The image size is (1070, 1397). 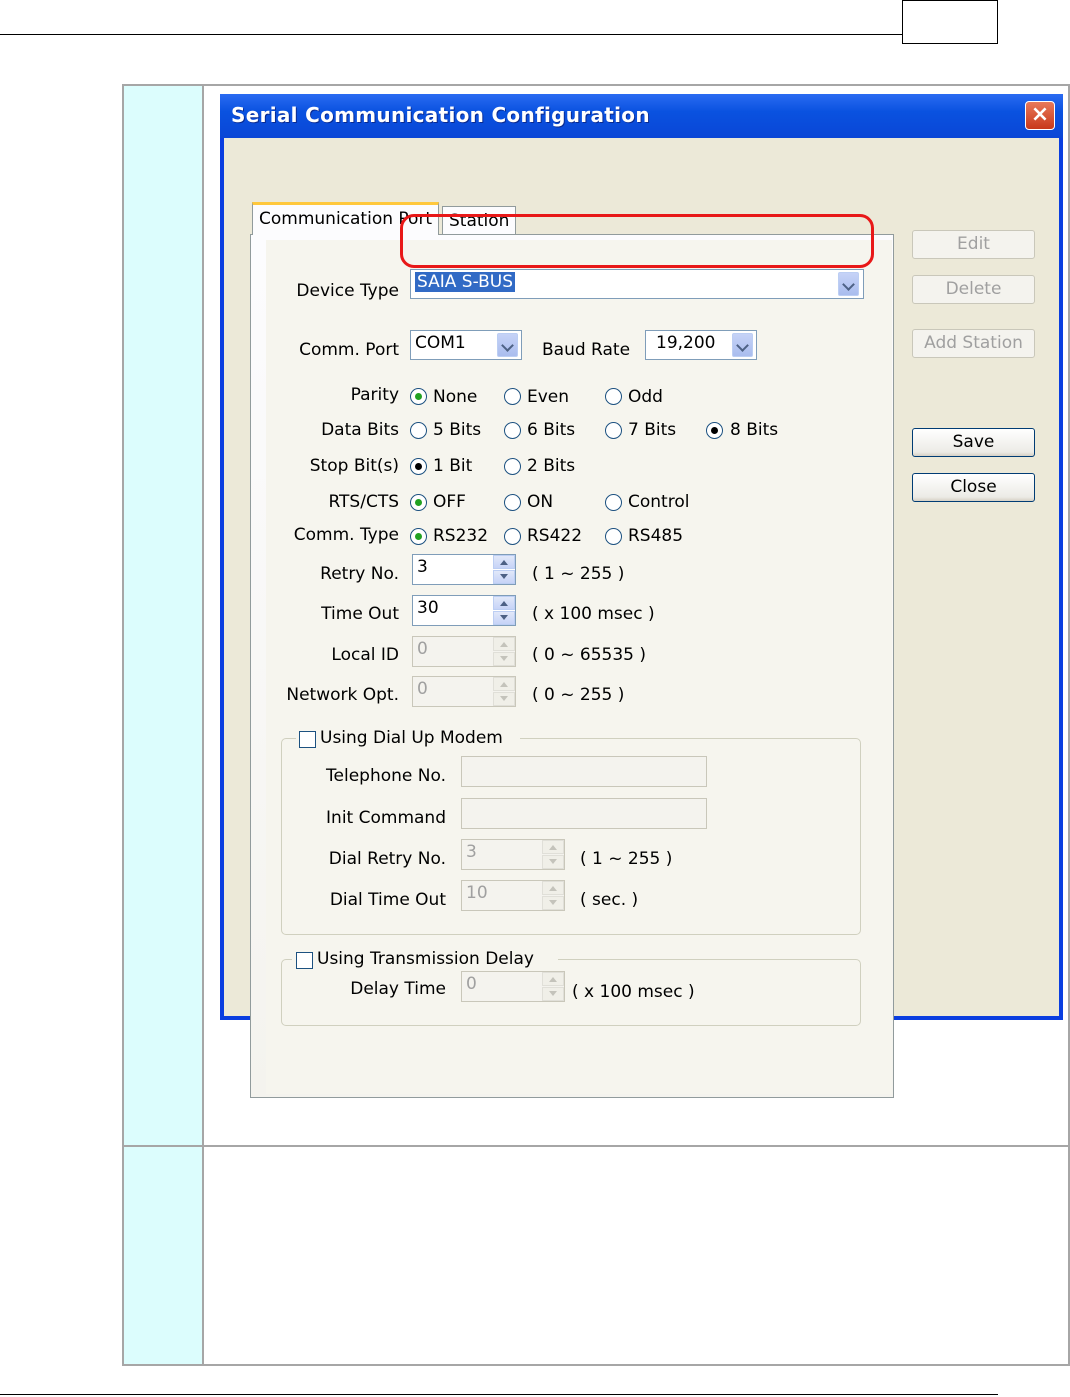 I want to click on radio-label: Even, so click(x=548, y=397).